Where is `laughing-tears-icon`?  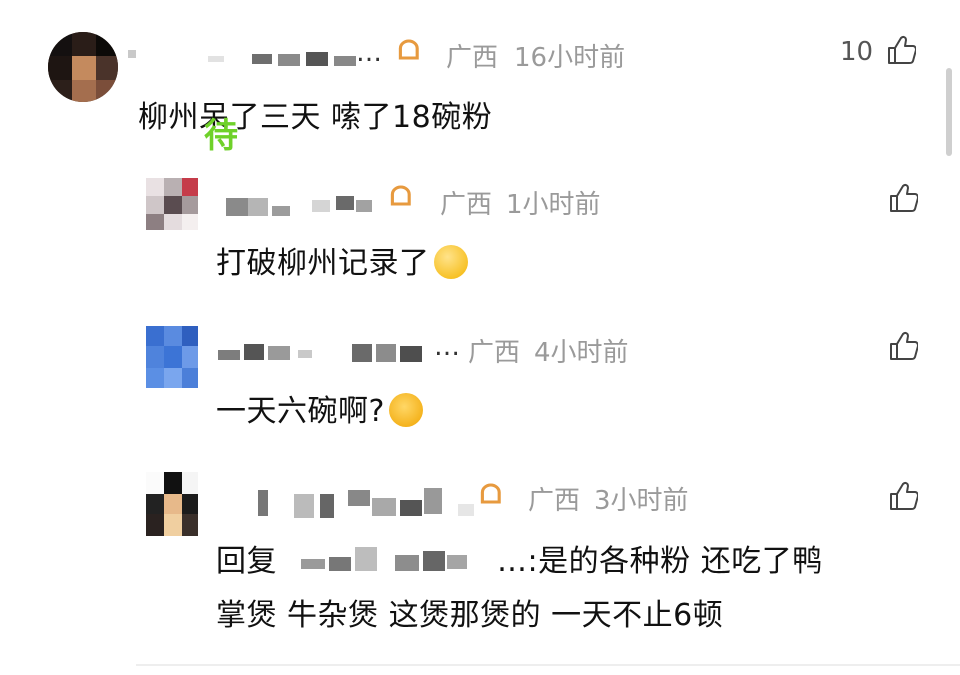
laughing-tears-icon is located at coordinates (405, 410).